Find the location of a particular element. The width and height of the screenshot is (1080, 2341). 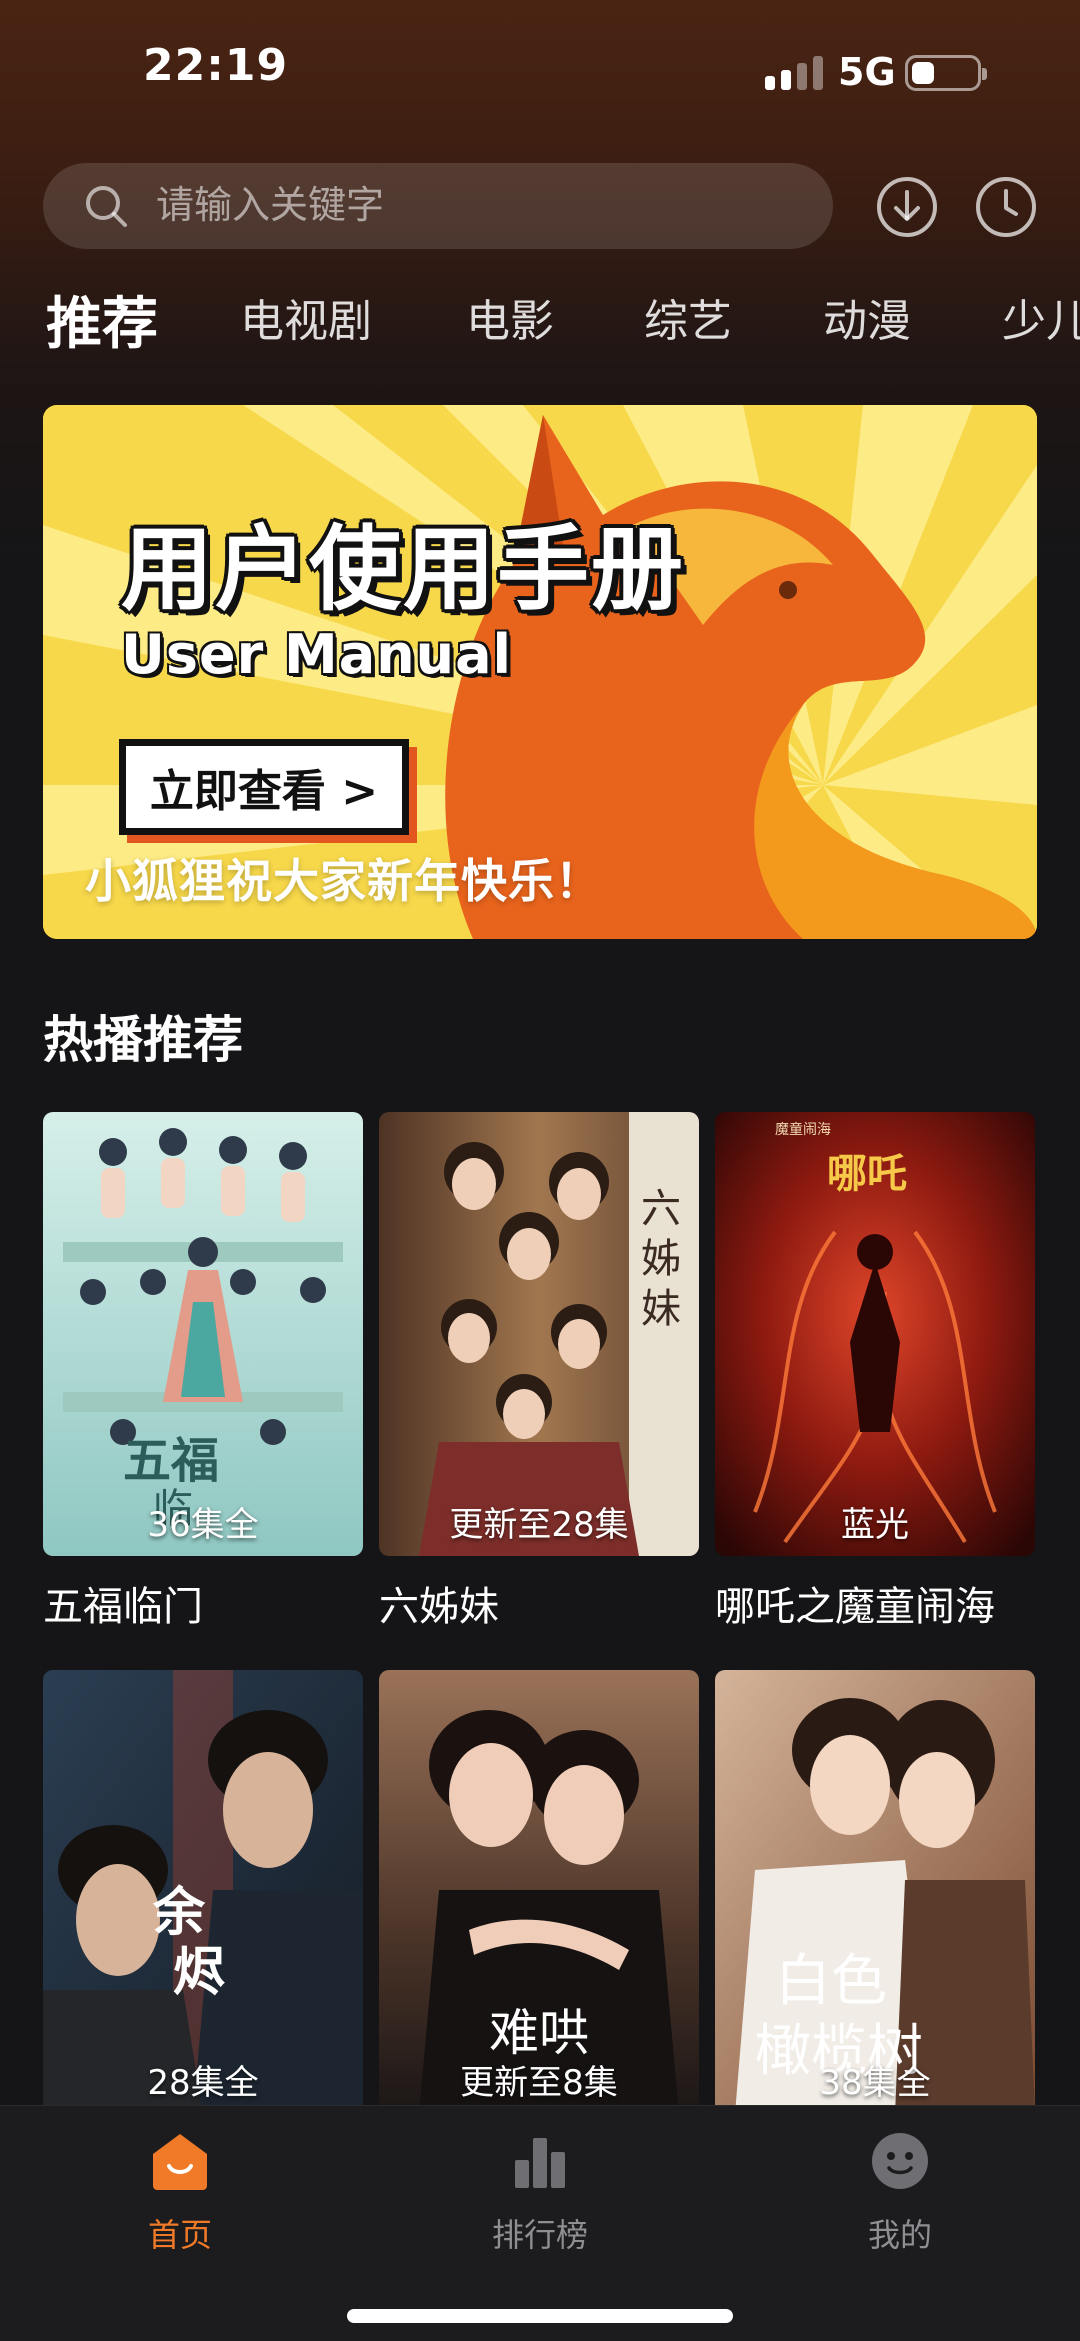

nav-profile: 我的 is located at coordinates (900, 2192).